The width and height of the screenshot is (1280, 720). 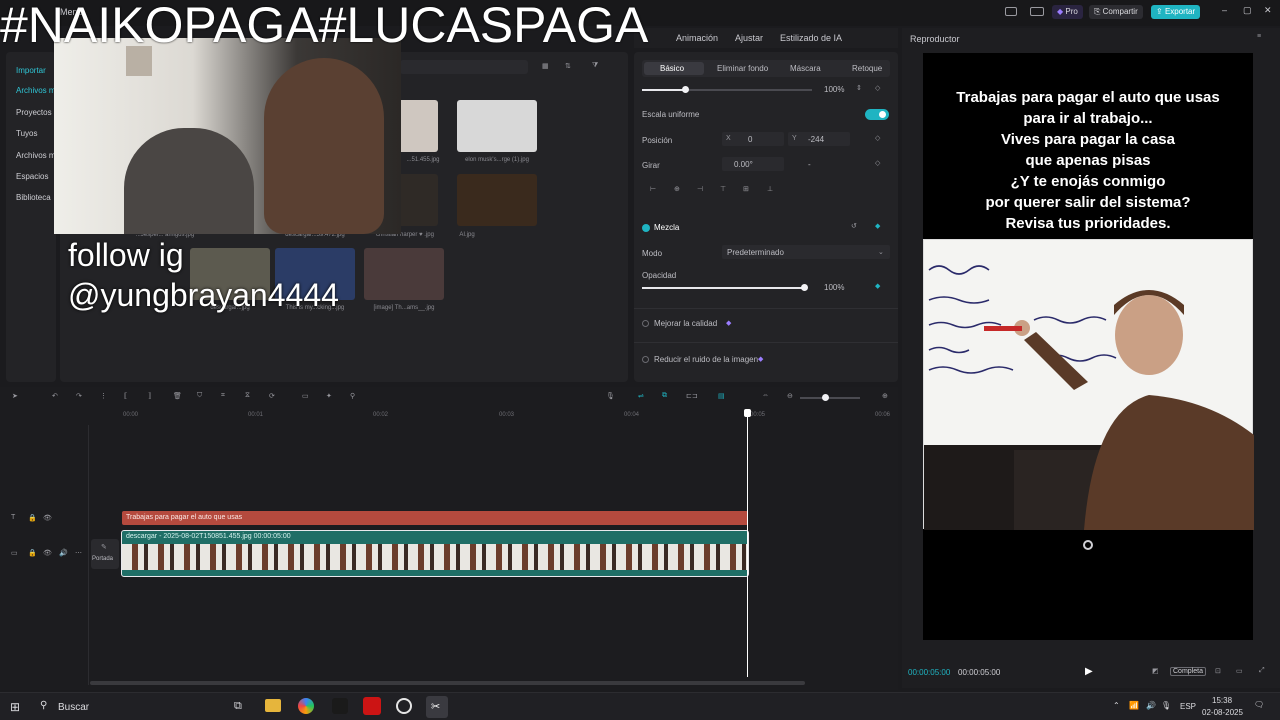 What do you see at coordinates (435, 518) in the screenshot?
I see `text-clip: Trabajas para pagar el auto que usas` at bounding box center [435, 518].